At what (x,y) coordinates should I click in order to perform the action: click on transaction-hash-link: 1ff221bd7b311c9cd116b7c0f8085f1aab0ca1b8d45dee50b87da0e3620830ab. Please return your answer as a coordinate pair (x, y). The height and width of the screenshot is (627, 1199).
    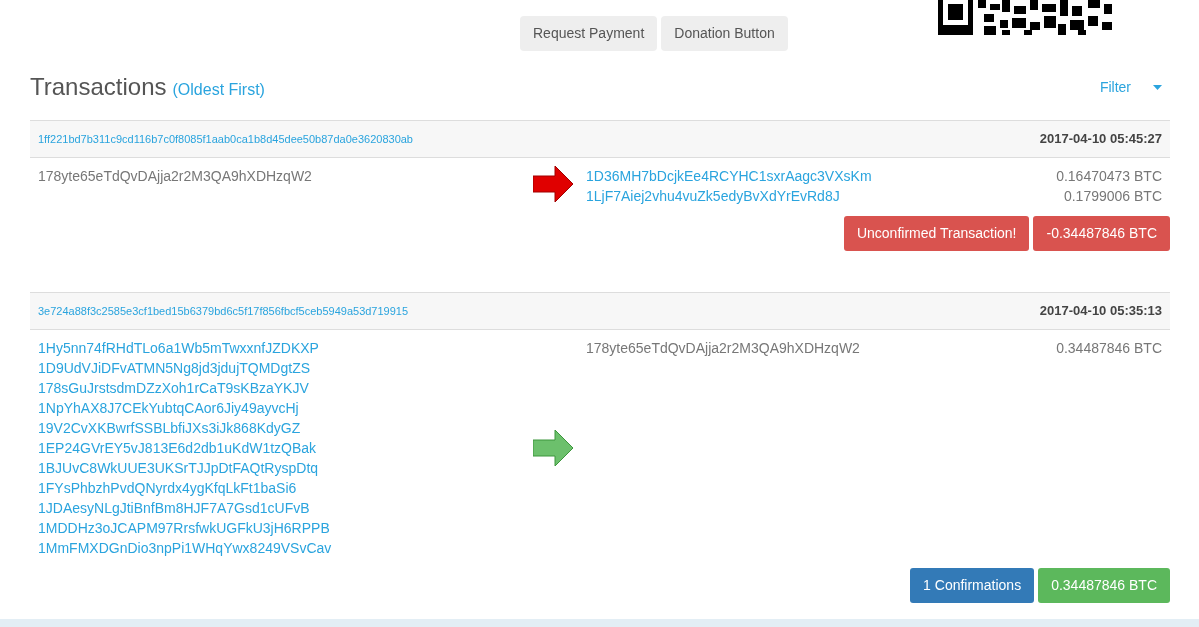
    Looking at the image, I should click on (225, 139).